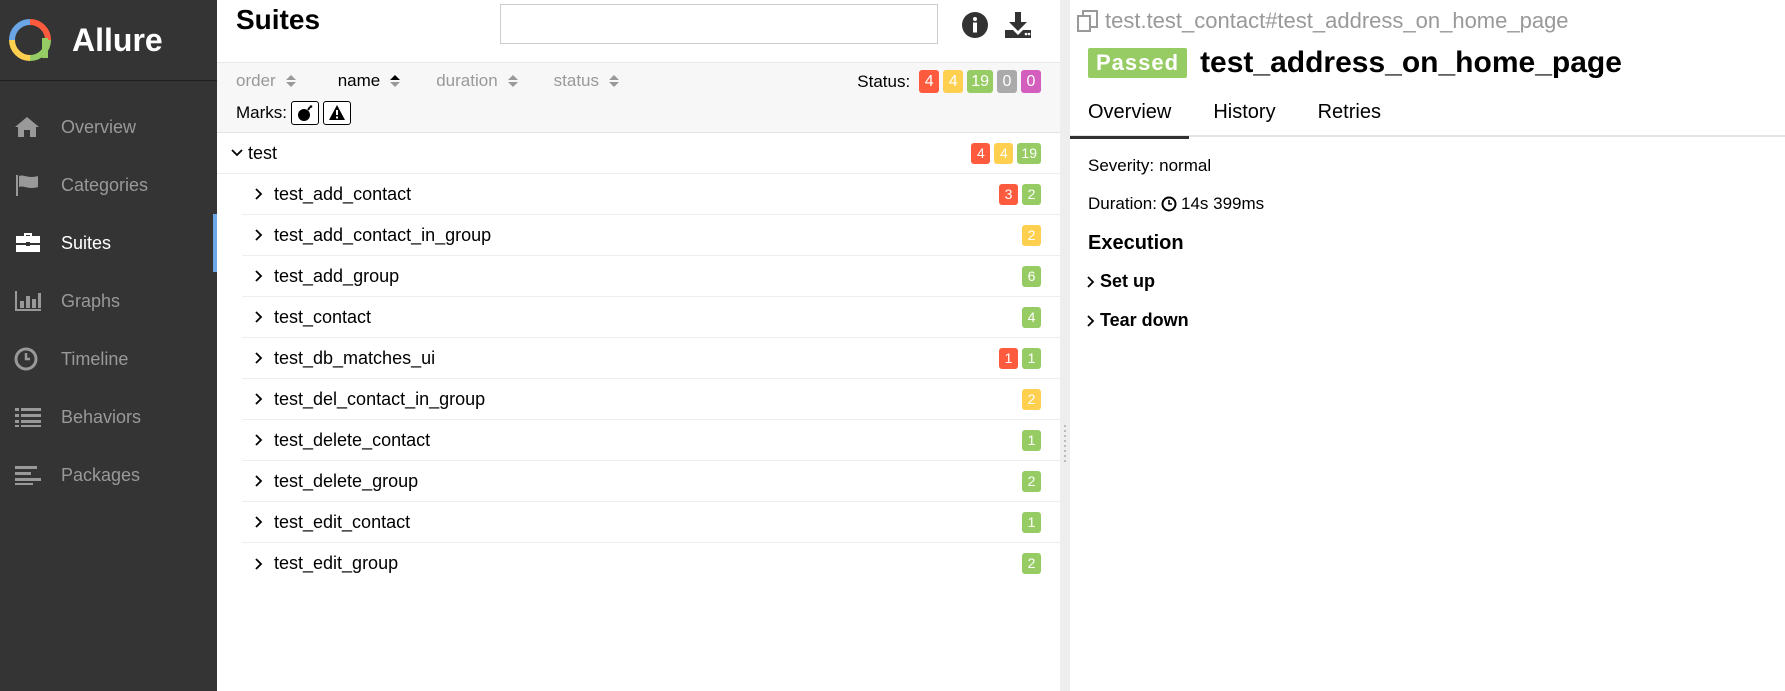 Image resolution: width=1785 pixels, height=691 pixels. Describe the element at coordinates (651, 276) in the screenshot. I see `suite-row: test_add_group 6` at that location.